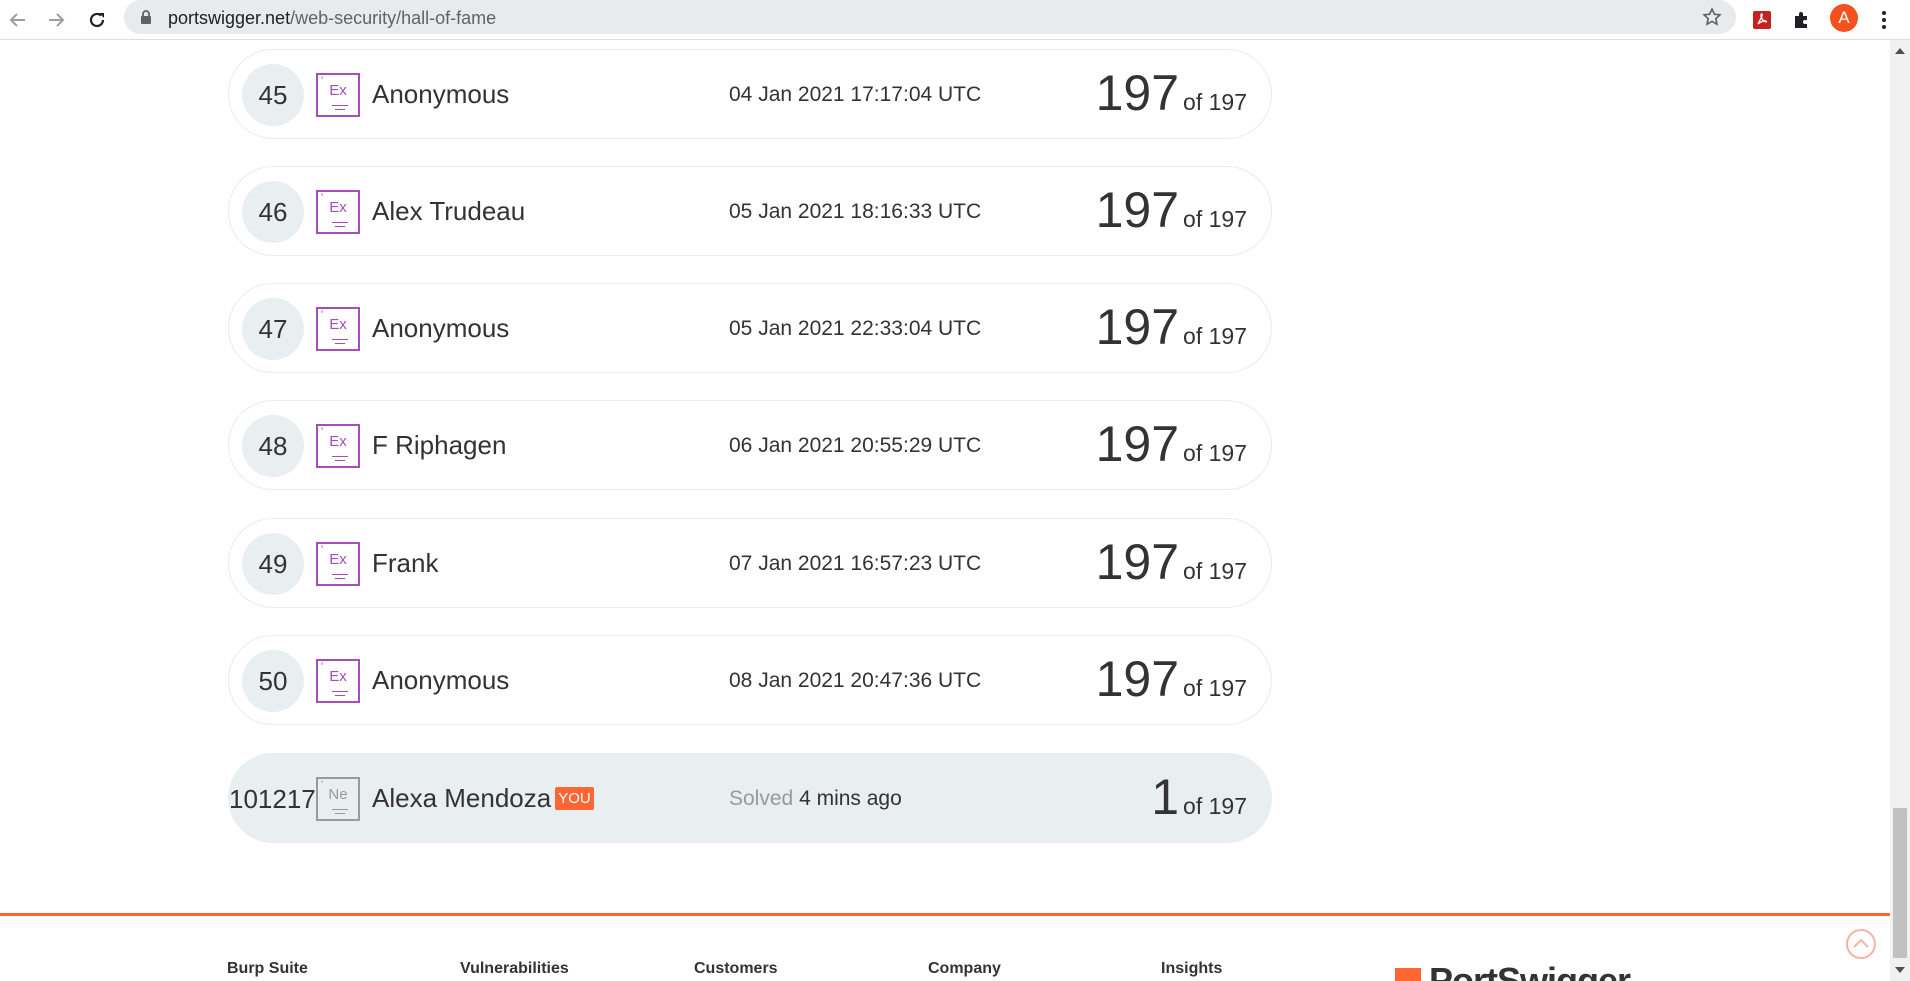 This screenshot has width=1910, height=981. Describe the element at coordinates (855, 445) in the screenshot. I see `completion-date: 06 Jan 2021 20:55:29 UTC` at that location.